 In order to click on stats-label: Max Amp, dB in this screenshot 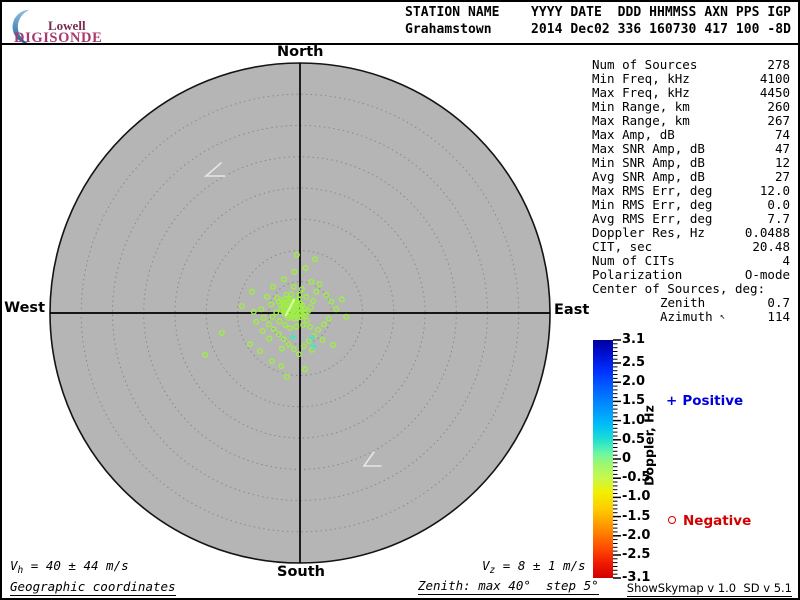, I will do `click(633, 134)`.